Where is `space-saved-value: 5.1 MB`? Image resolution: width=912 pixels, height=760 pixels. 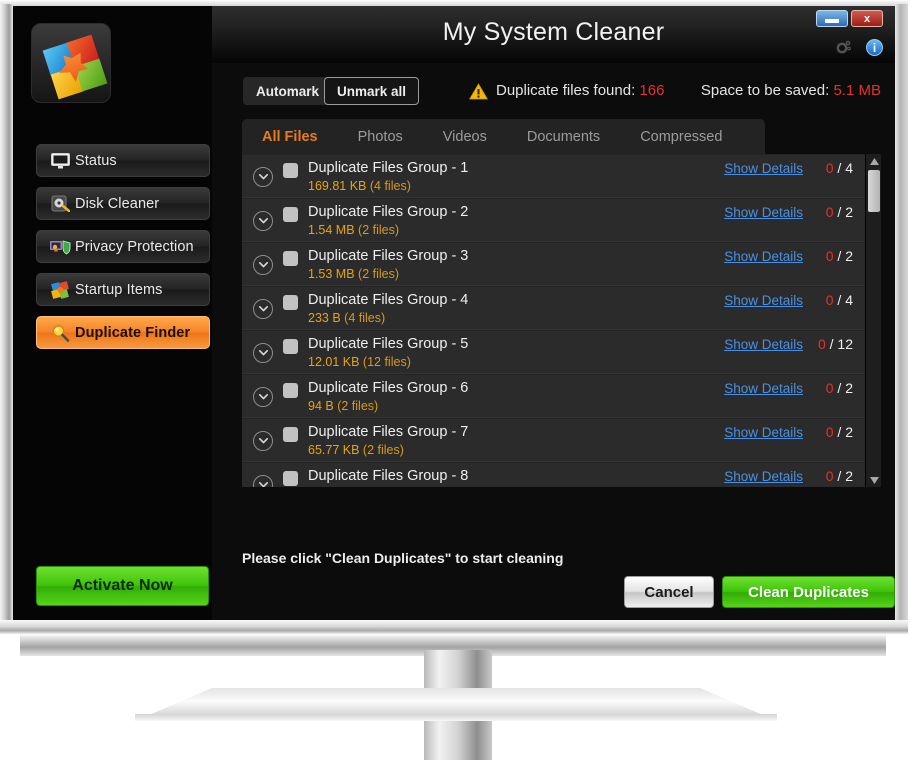 space-saved-value: 5.1 MB is located at coordinates (857, 90).